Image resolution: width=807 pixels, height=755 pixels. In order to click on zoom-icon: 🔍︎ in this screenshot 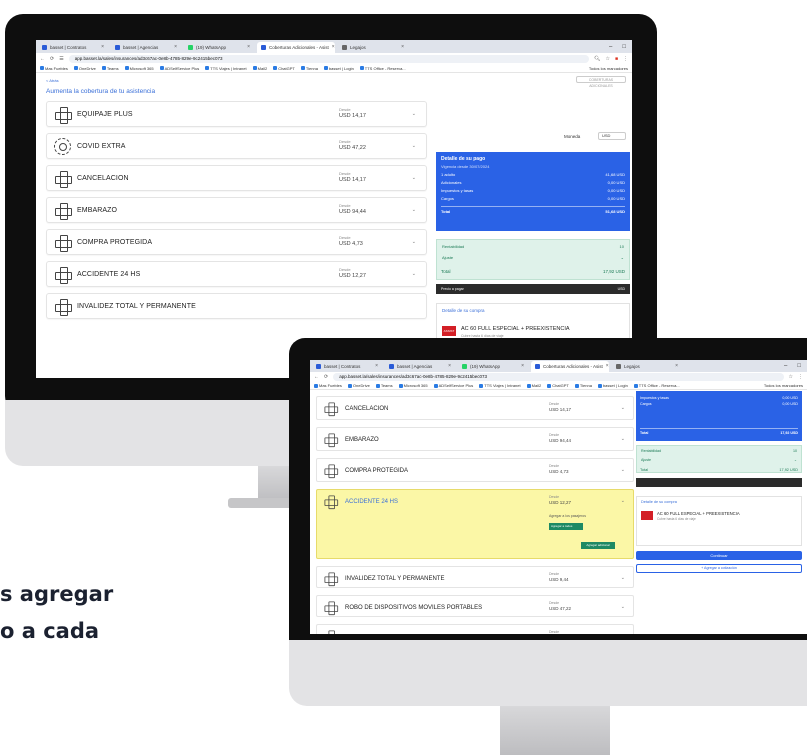, I will do `click(597, 59)`.